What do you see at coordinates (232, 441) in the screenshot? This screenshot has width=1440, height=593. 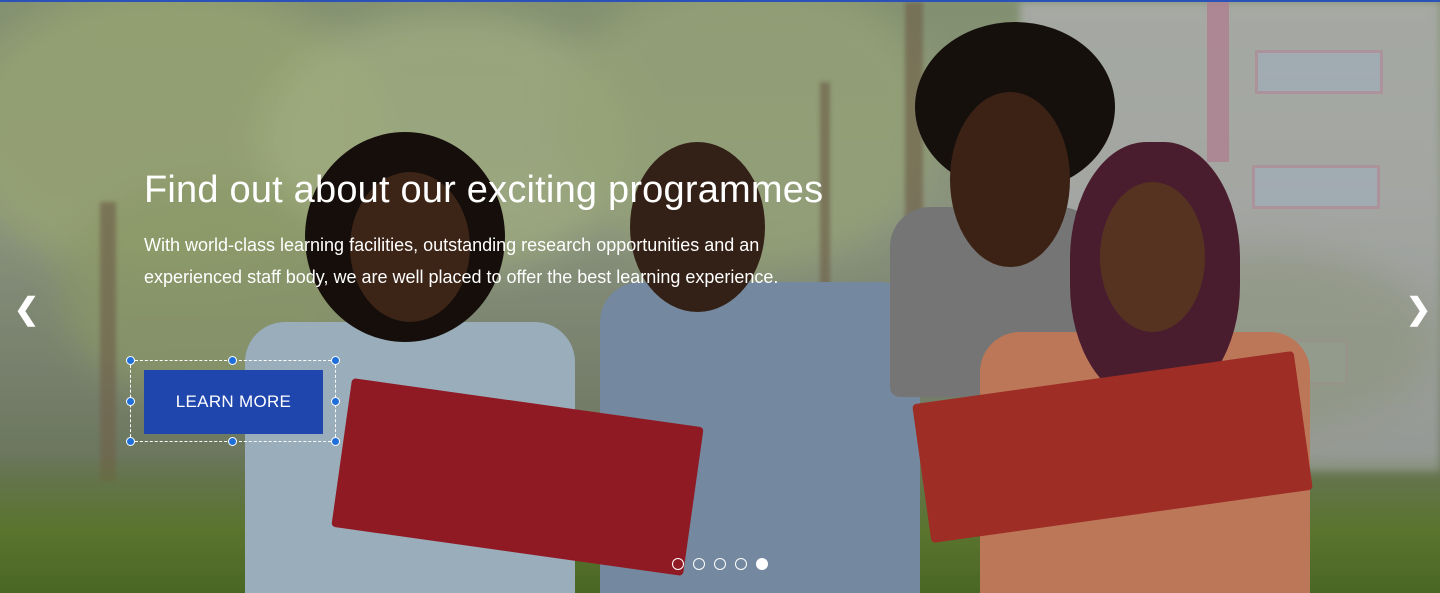 I see `resize-handle-bottom` at bounding box center [232, 441].